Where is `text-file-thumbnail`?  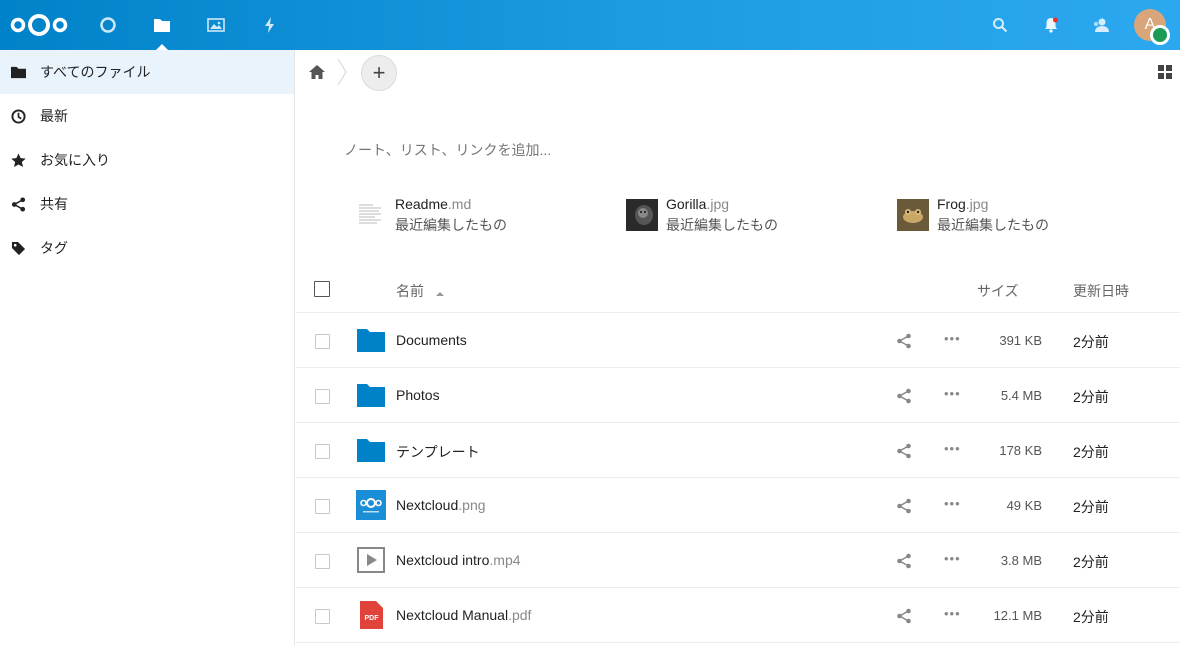 text-file-thumbnail is located at coordinates (371, 215).